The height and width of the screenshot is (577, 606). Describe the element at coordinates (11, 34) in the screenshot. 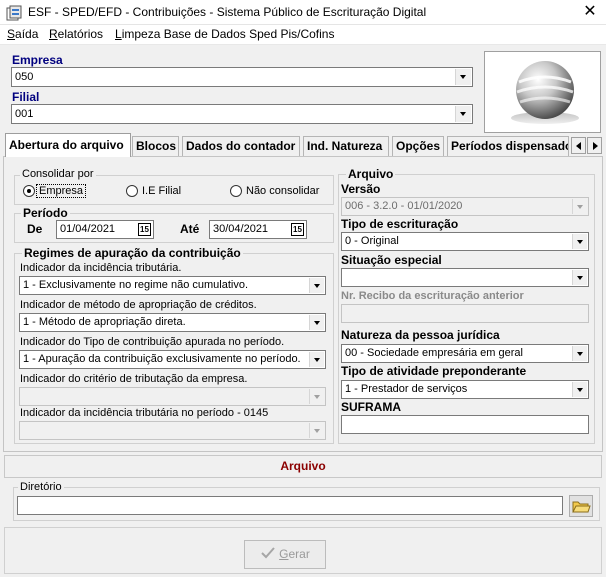

I see `menu-saida-accel: S` at that location.